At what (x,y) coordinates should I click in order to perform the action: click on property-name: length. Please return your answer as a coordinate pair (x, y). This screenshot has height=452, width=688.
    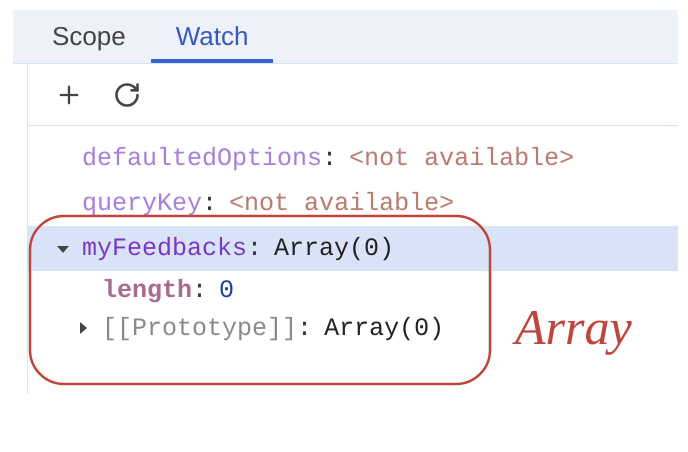
    Looking at the image, I should click on (147, 290).